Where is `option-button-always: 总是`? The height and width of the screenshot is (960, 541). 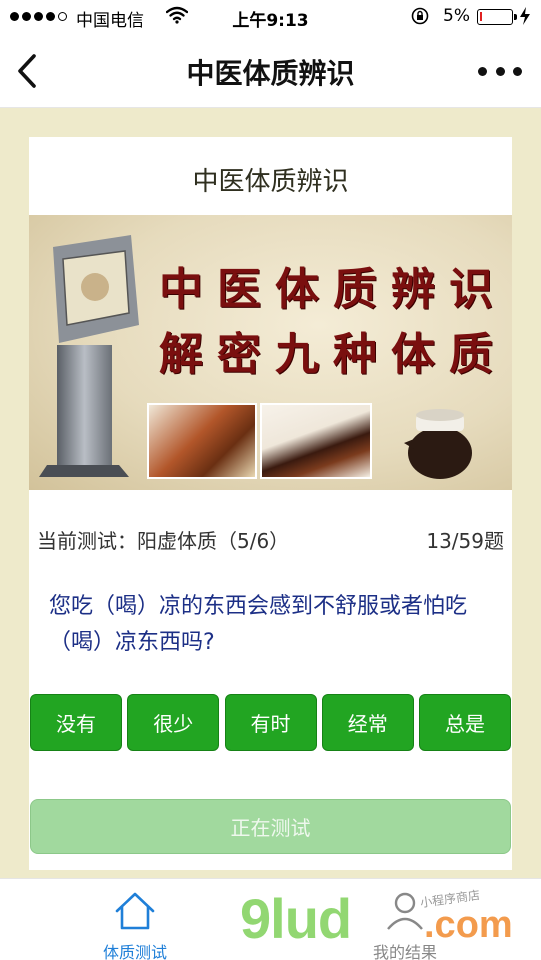 option-button-always: 总是 is located at coordinates (465, 722).